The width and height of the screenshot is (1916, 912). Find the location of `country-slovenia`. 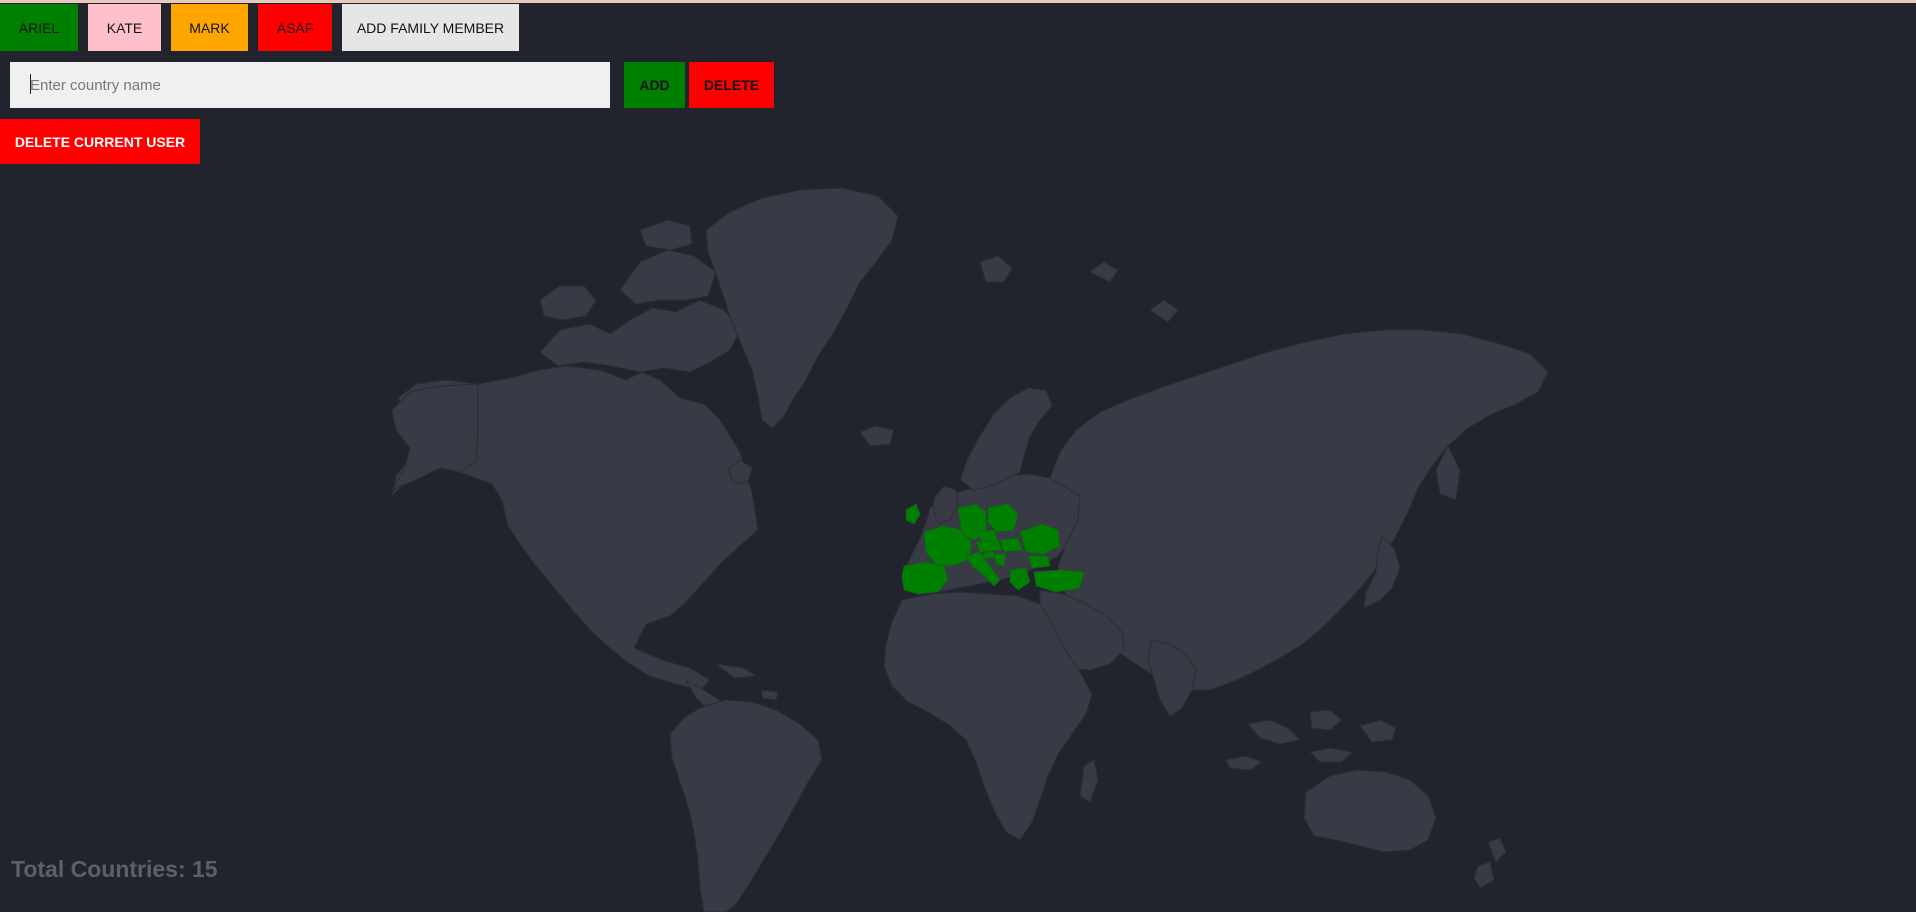

country-slovenia is located at coordinates (989, 555).